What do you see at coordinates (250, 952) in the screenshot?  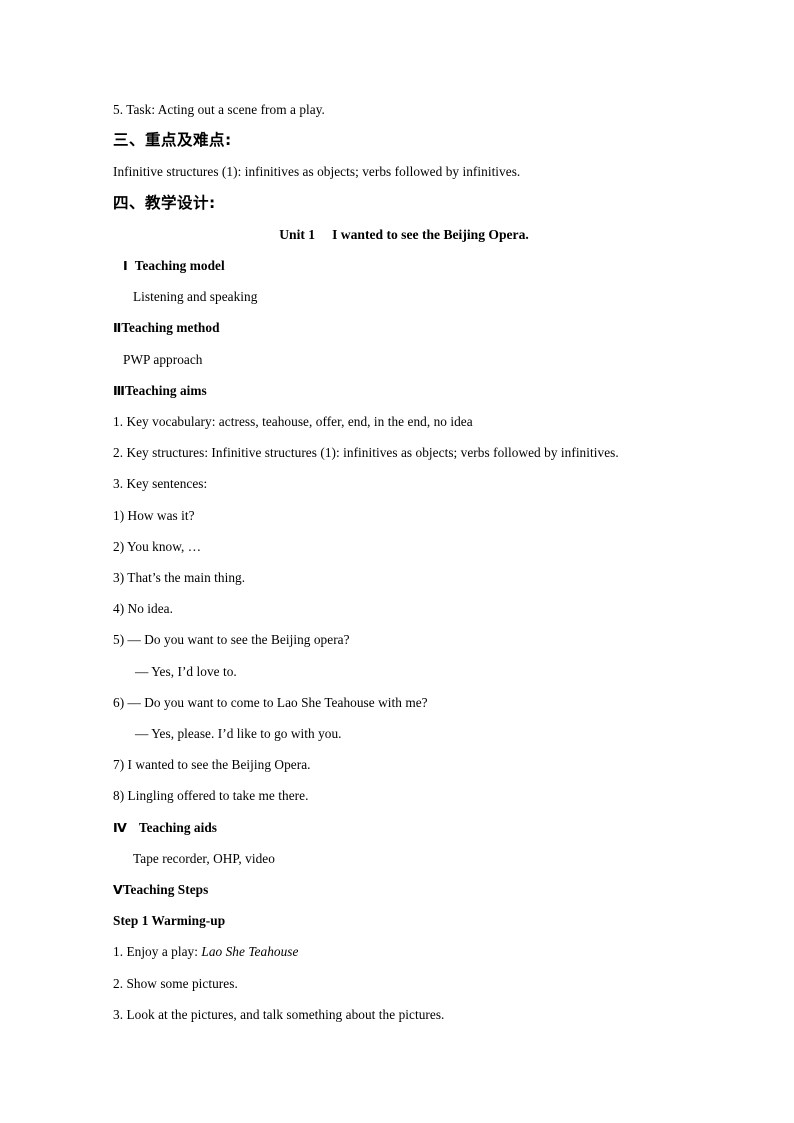 I see `step-1-item-1-play-title: Lao She Teahouse` at bounding box center [250, 952].